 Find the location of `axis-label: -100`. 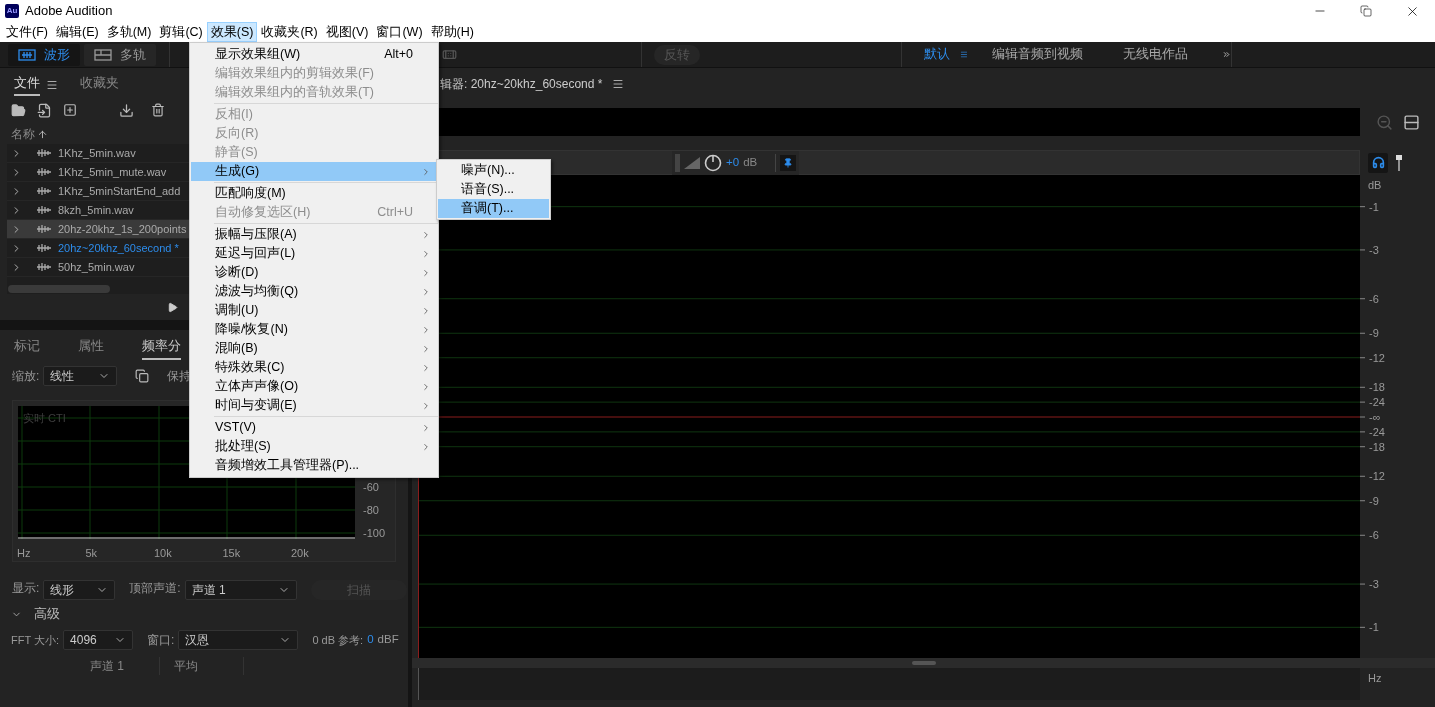

axis-label: -100 is located at coordinates (374, 534).